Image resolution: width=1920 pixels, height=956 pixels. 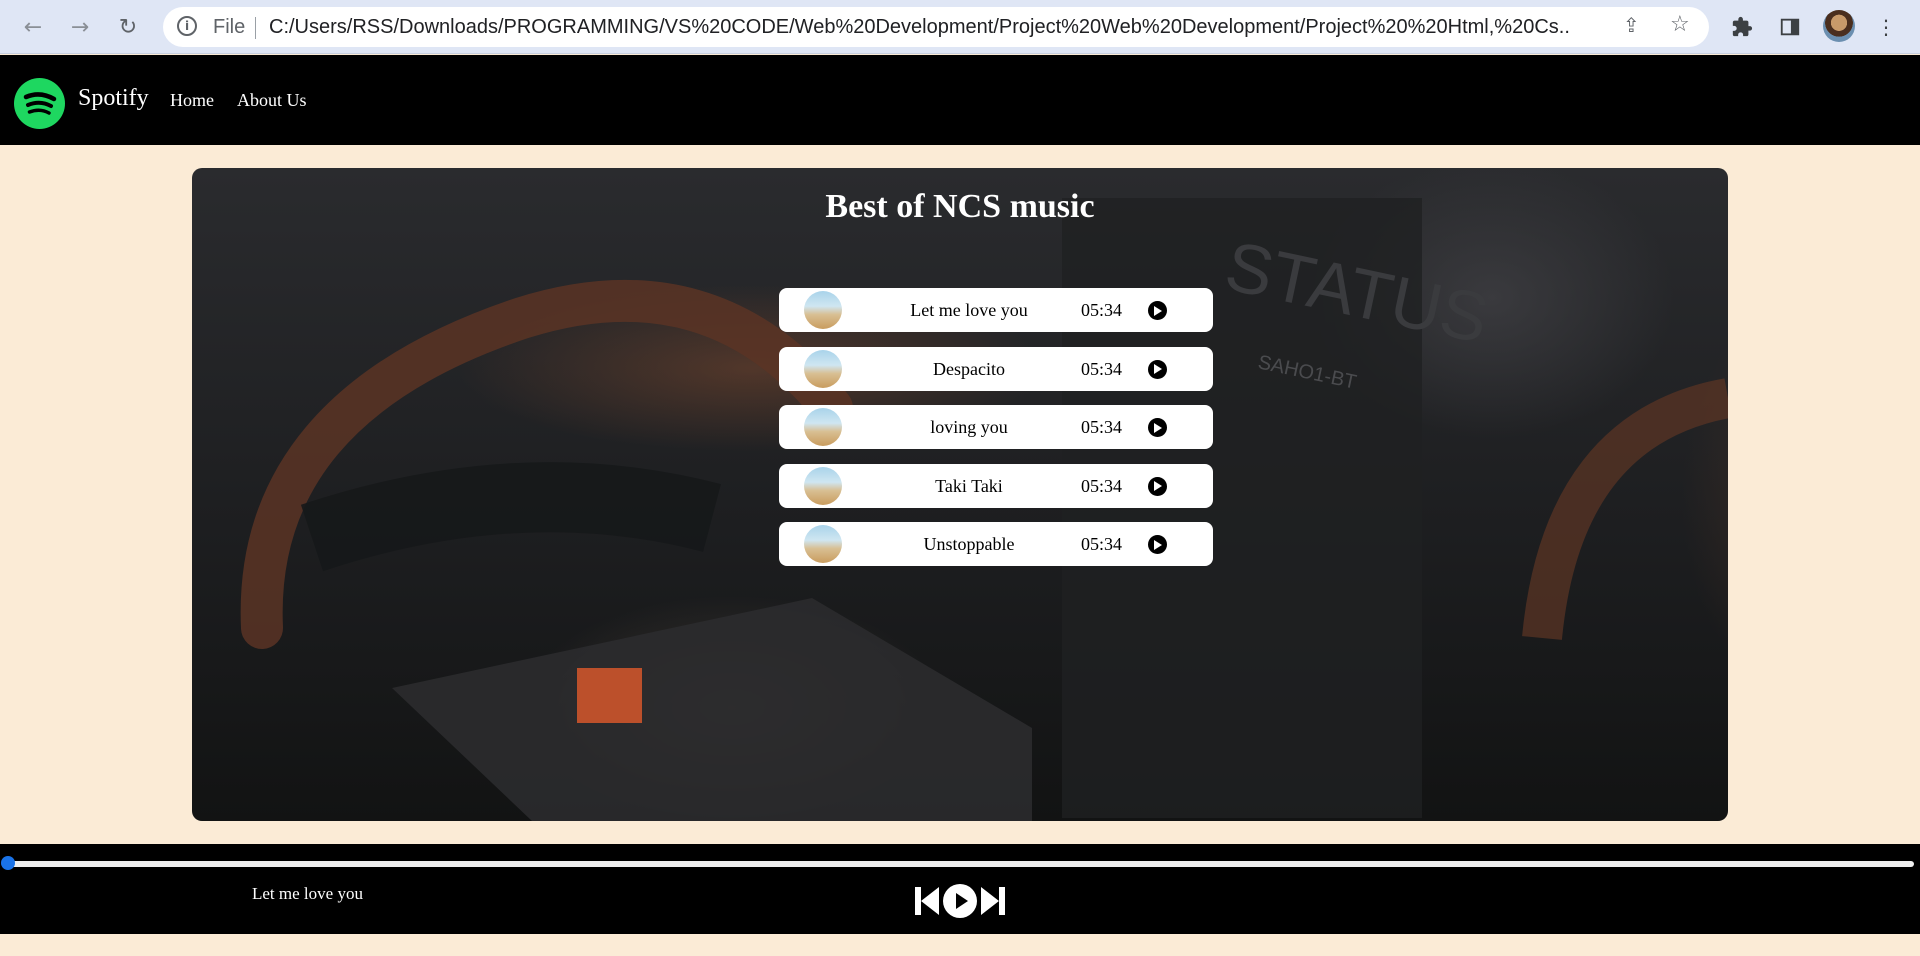 I want to click on song-item: Despacito 05:34, so click(x=996, y=368).